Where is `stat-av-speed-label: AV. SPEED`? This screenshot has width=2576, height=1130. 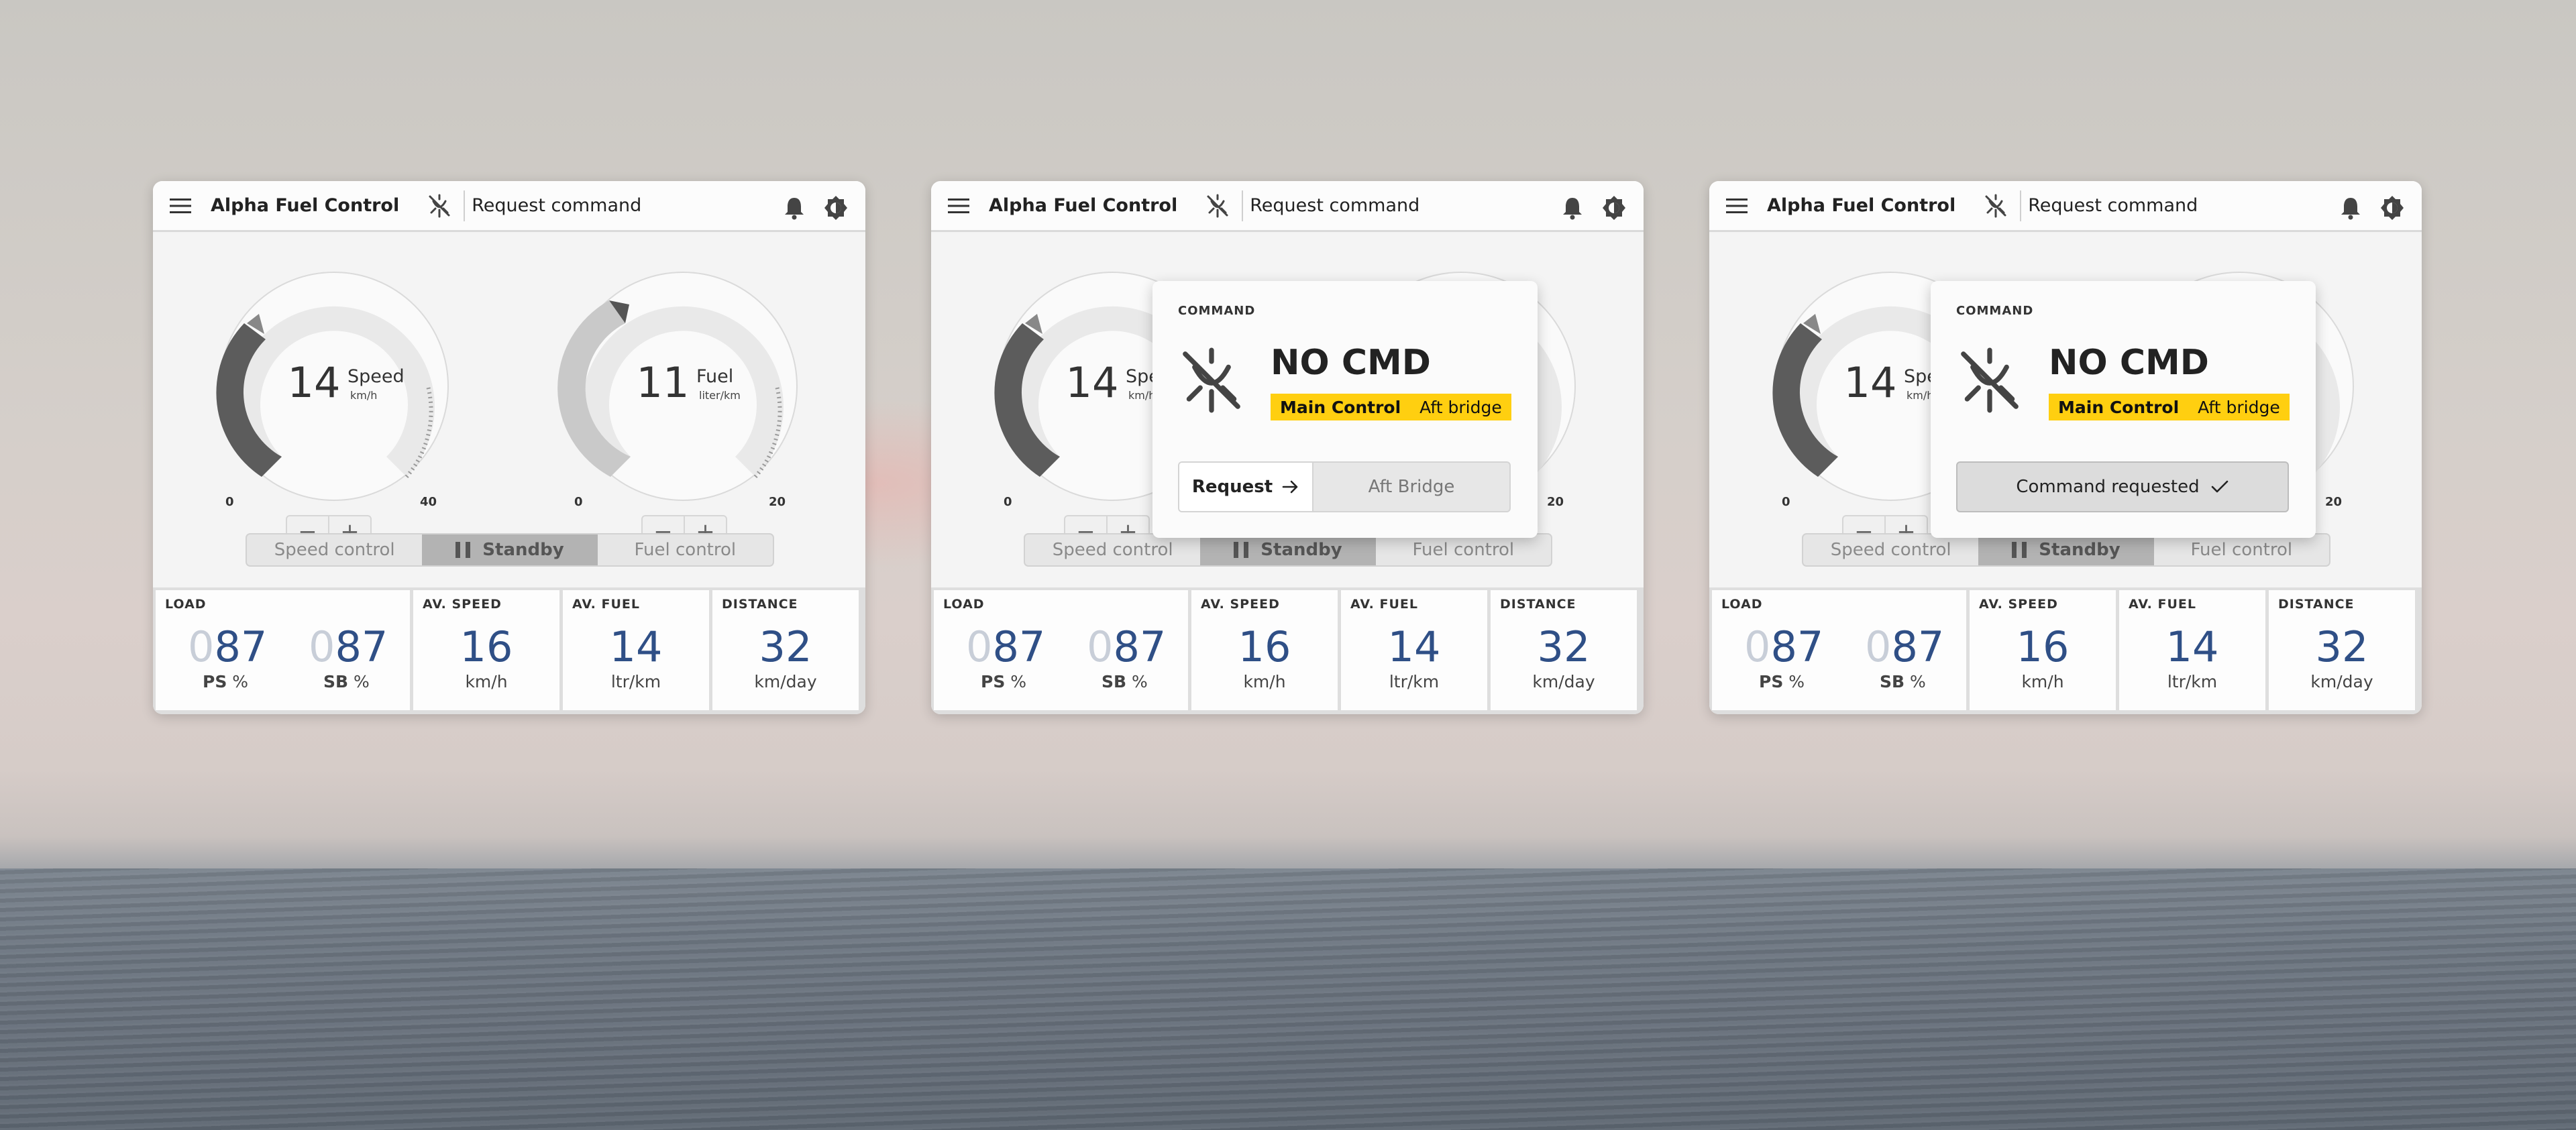
stat-av-speed-label: AV. SPEED is located at coordinates (2018, 604).